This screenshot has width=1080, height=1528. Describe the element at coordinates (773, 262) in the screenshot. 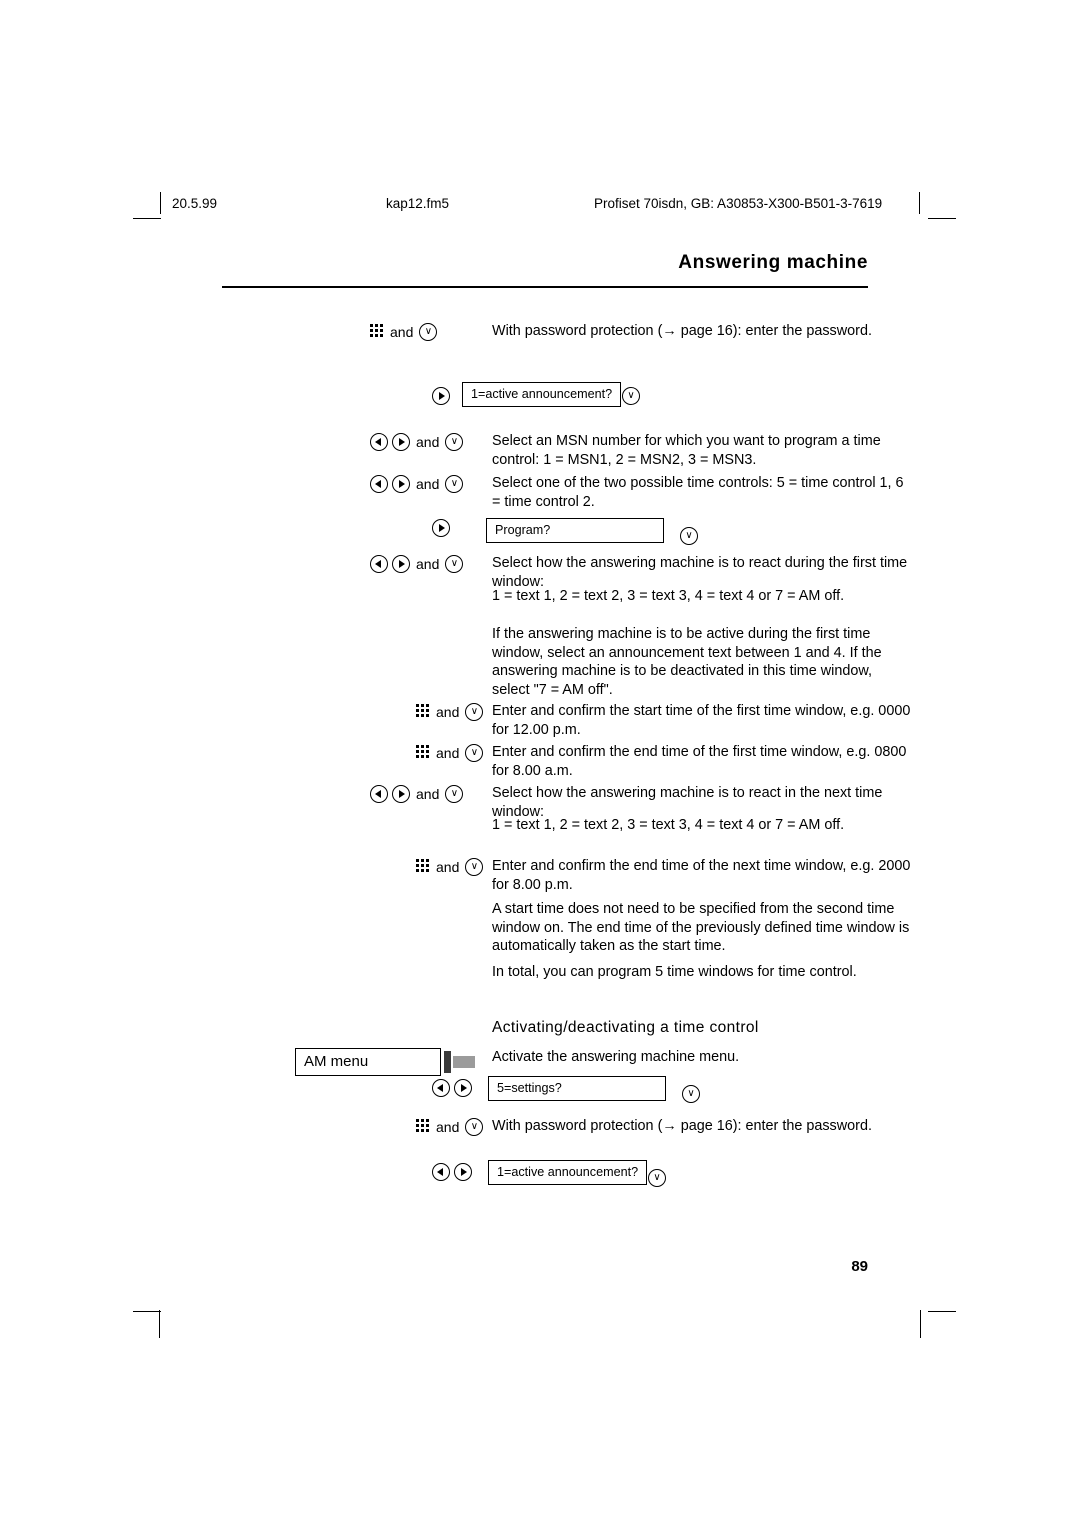

I see `chapter-title: Answering machine` at that location.